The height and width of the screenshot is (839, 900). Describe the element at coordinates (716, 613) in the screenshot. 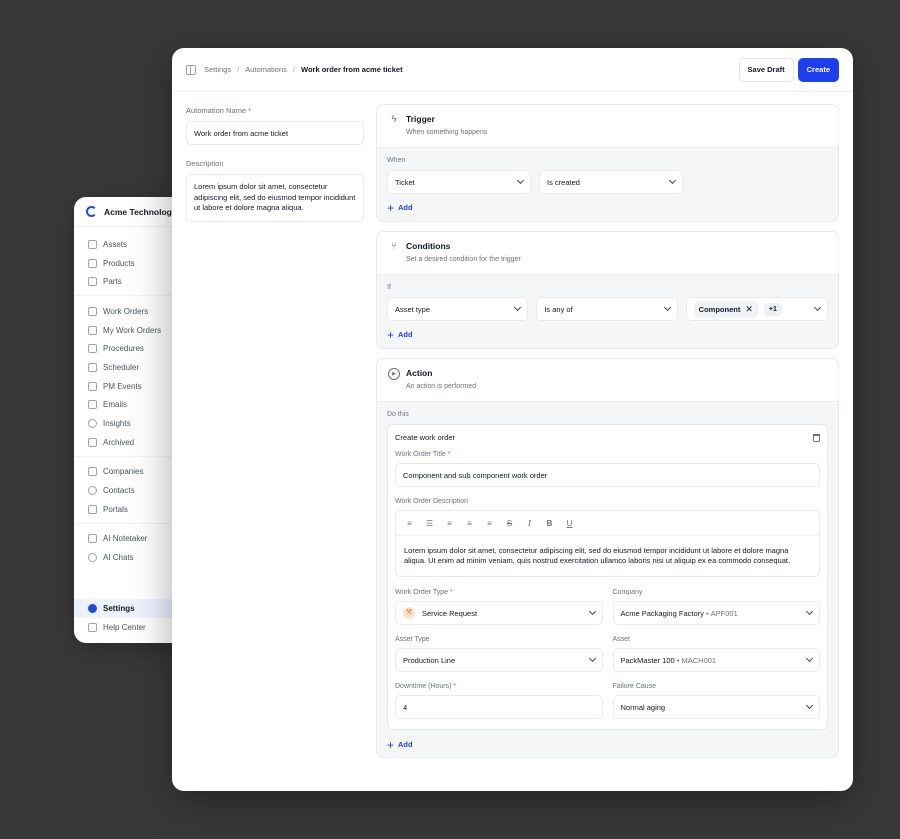

I see `company-select: Acme Packaging Factory • APF001` at that location.